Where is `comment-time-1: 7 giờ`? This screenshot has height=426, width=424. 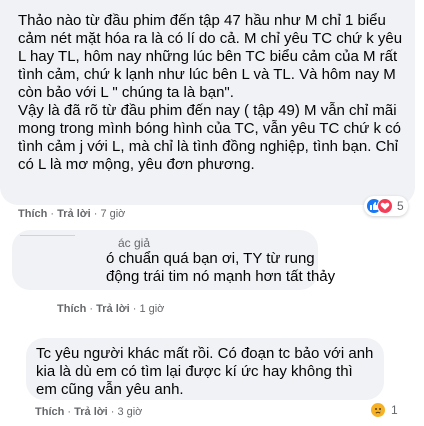 comment-time-1: 7 giờ is located at coordinates (113, 214).